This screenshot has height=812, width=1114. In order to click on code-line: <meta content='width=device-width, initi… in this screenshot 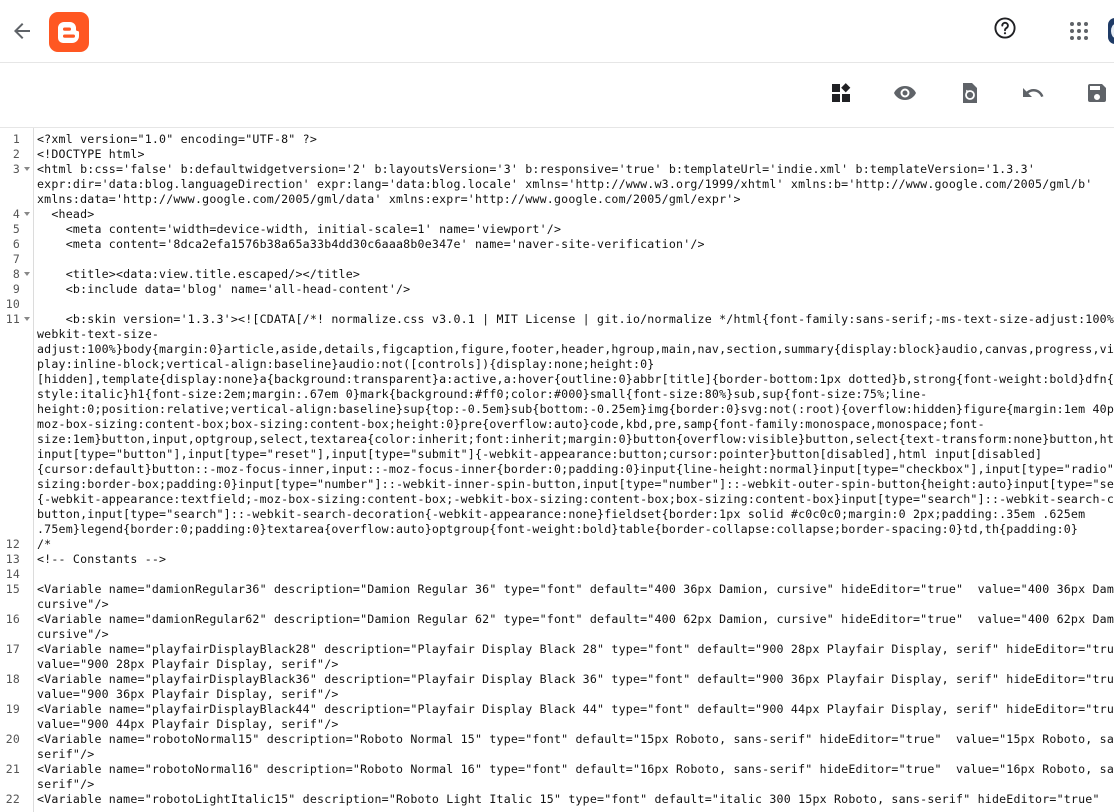, I will do `click(575, 229)`.